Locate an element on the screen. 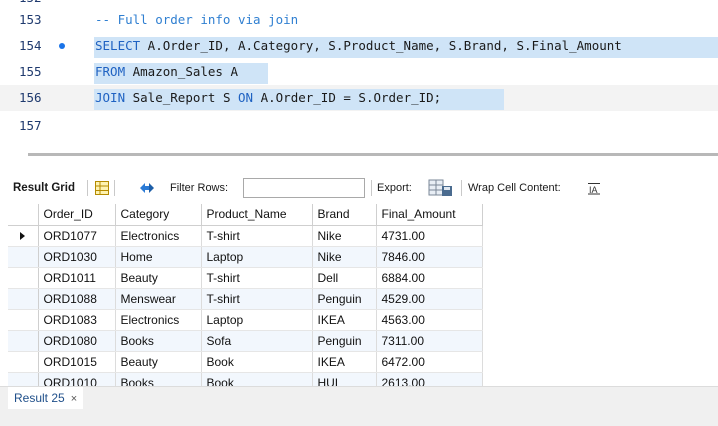 The image size is (718, 426). table-row: ORD1015 Beauty Book IKEA 6472.00 is located at coordinates (245, 362).